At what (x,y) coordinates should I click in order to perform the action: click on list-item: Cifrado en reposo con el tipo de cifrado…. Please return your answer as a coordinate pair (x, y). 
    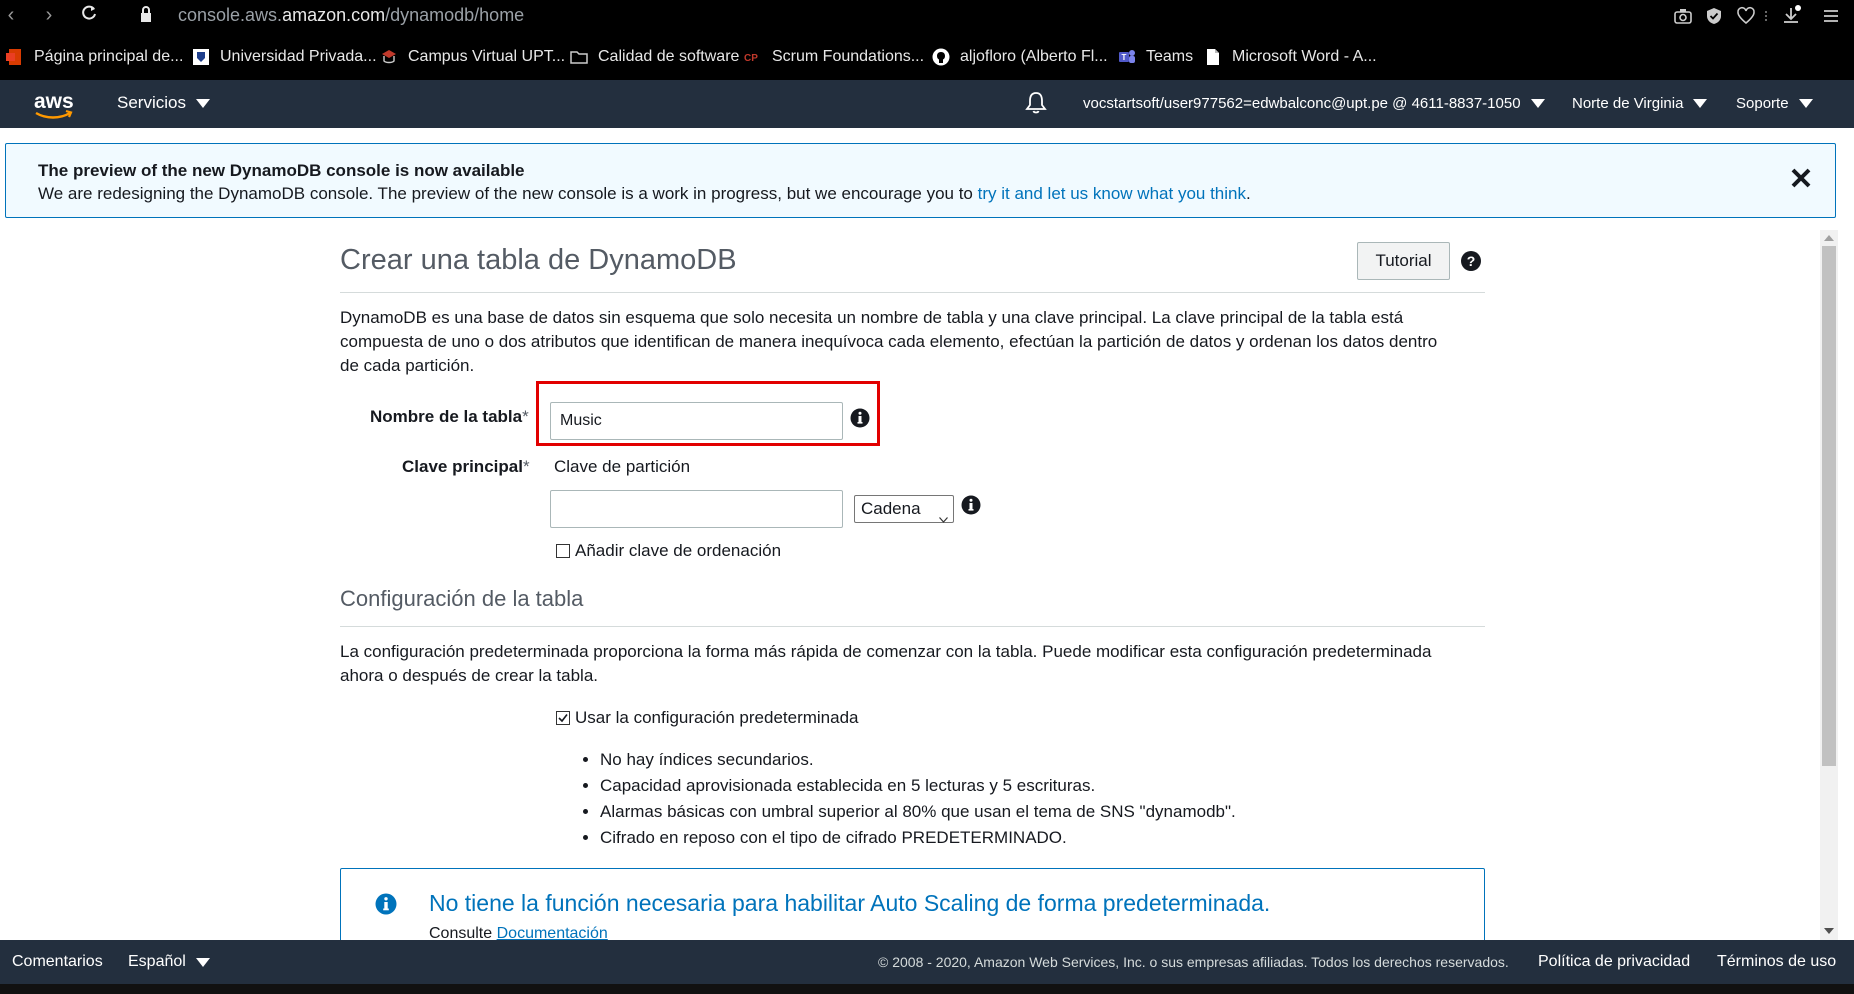
    Looking at the image, I should click on (918, 838).